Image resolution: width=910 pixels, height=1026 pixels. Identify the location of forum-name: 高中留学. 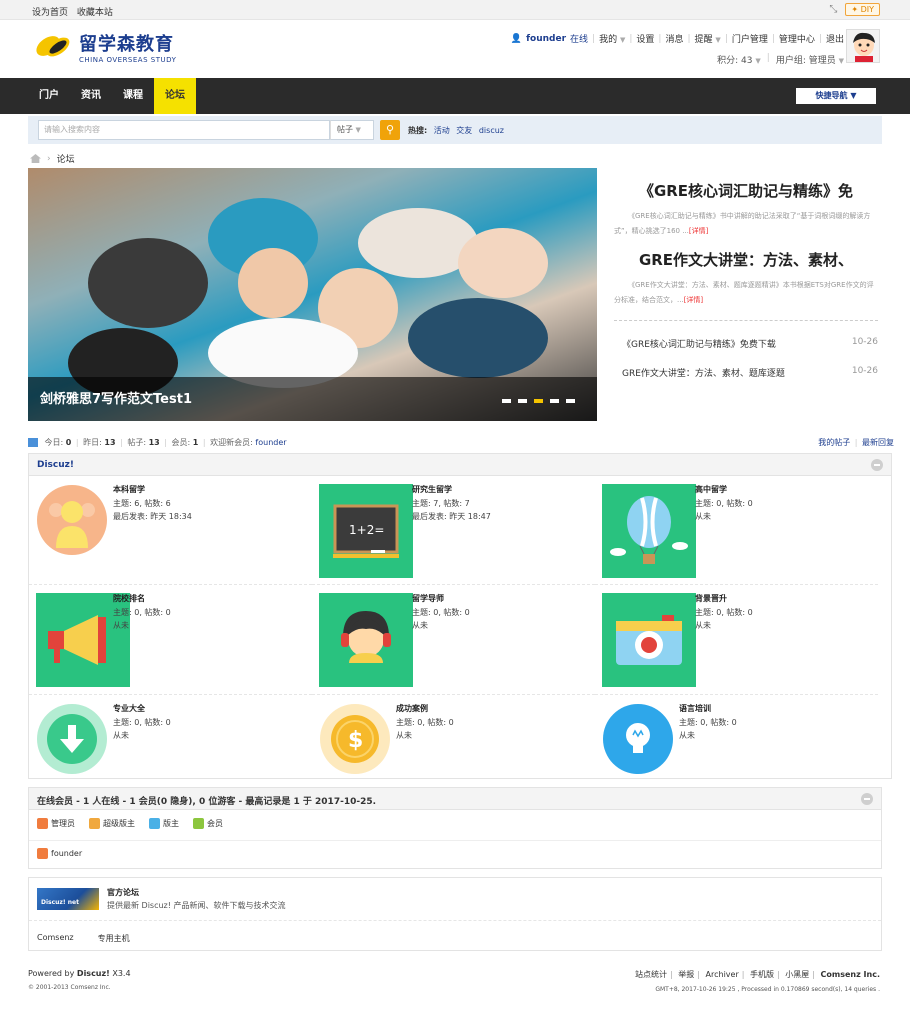
(711, 489).